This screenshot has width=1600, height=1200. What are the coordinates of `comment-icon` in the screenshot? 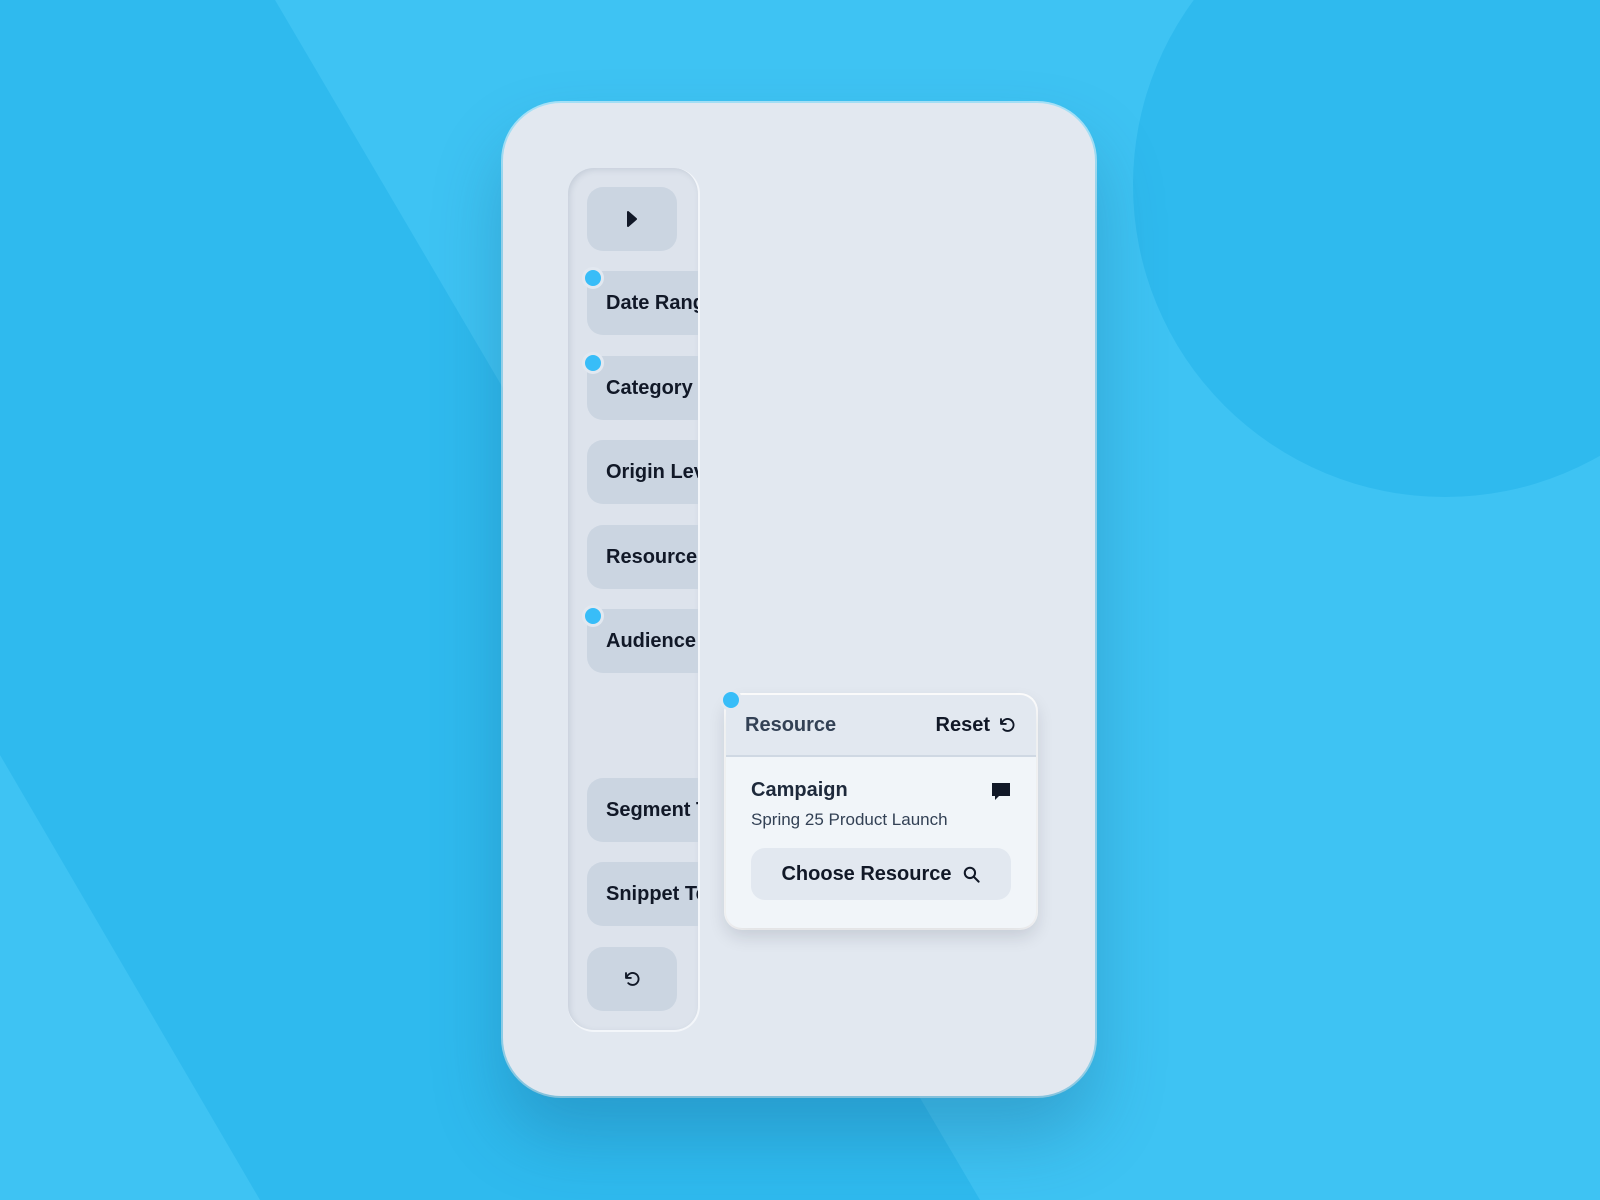 It's located at (1001, 792).